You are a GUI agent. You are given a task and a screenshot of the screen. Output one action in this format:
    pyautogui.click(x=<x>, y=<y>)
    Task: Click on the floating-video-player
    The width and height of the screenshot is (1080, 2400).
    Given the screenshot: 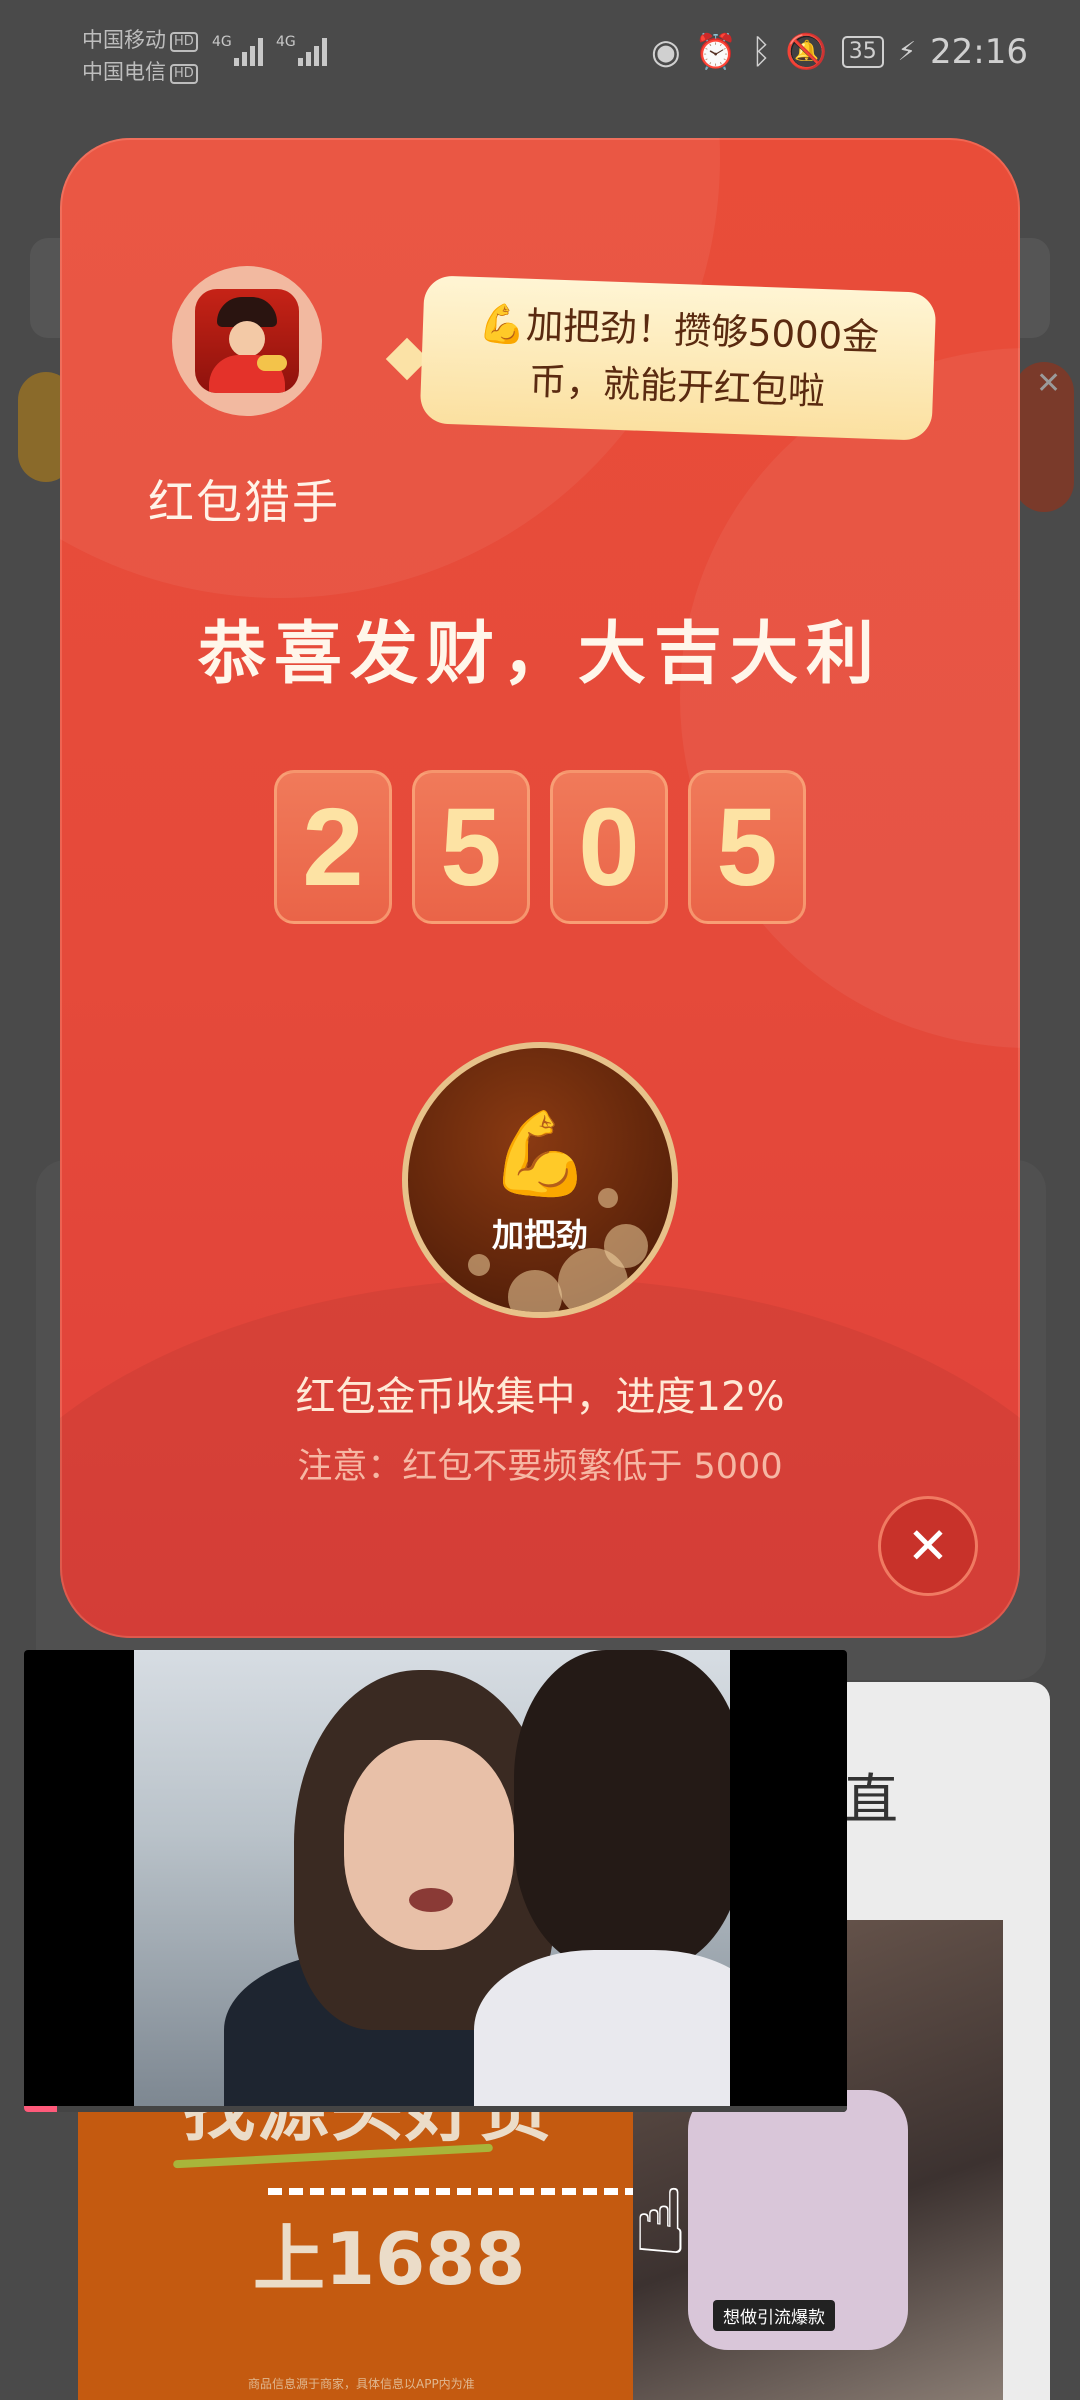 What is the action you would take?
    pyautogui.click(x=435, y=1881)
    